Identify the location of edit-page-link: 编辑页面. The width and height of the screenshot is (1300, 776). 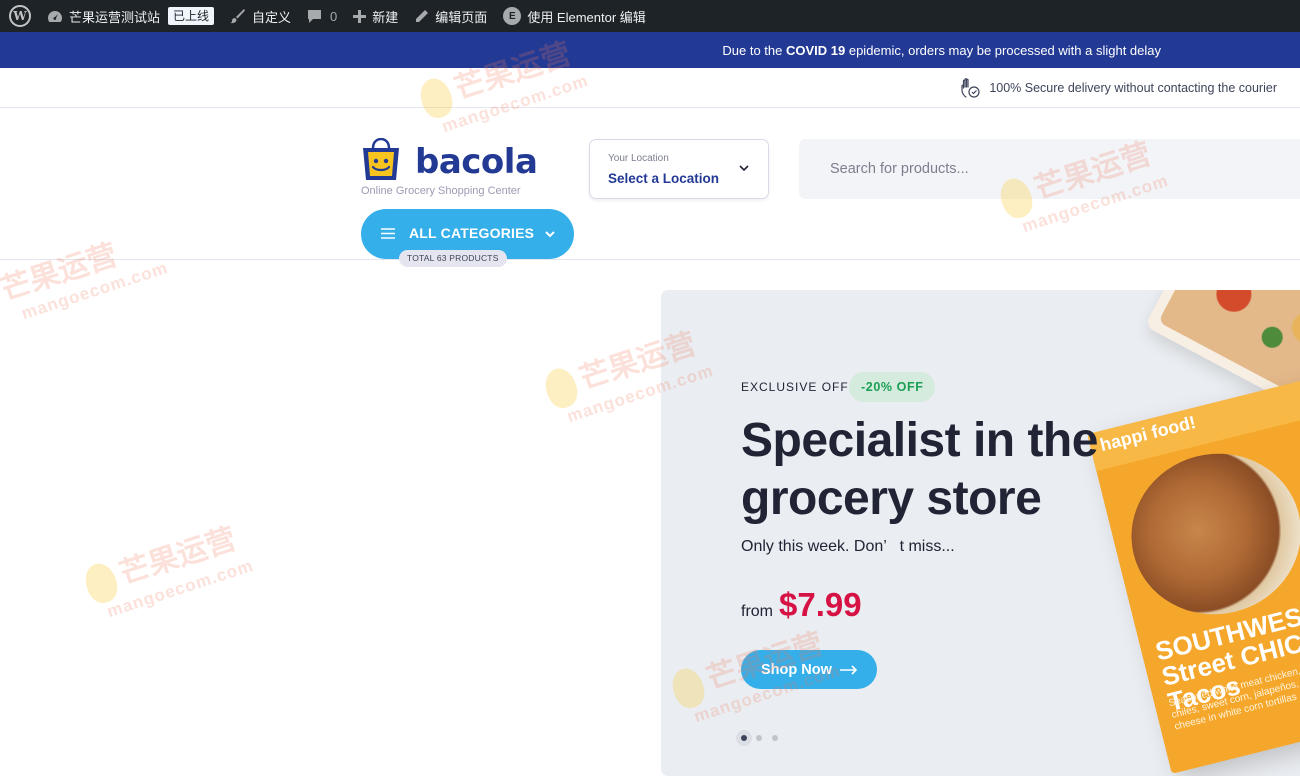
(450, 16).